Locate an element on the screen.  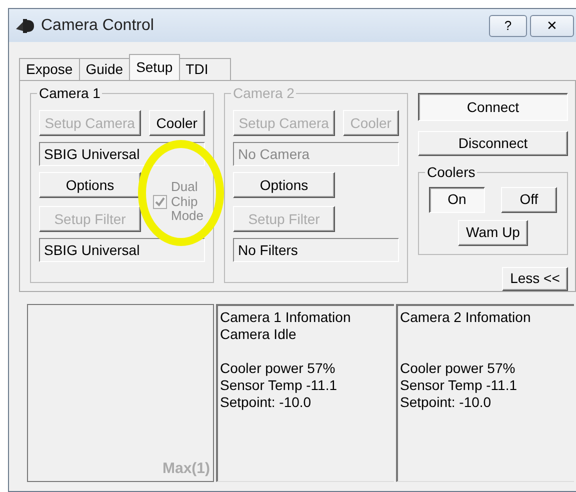
warm-up-button: Wam Up is located at coordinates (493, 233).